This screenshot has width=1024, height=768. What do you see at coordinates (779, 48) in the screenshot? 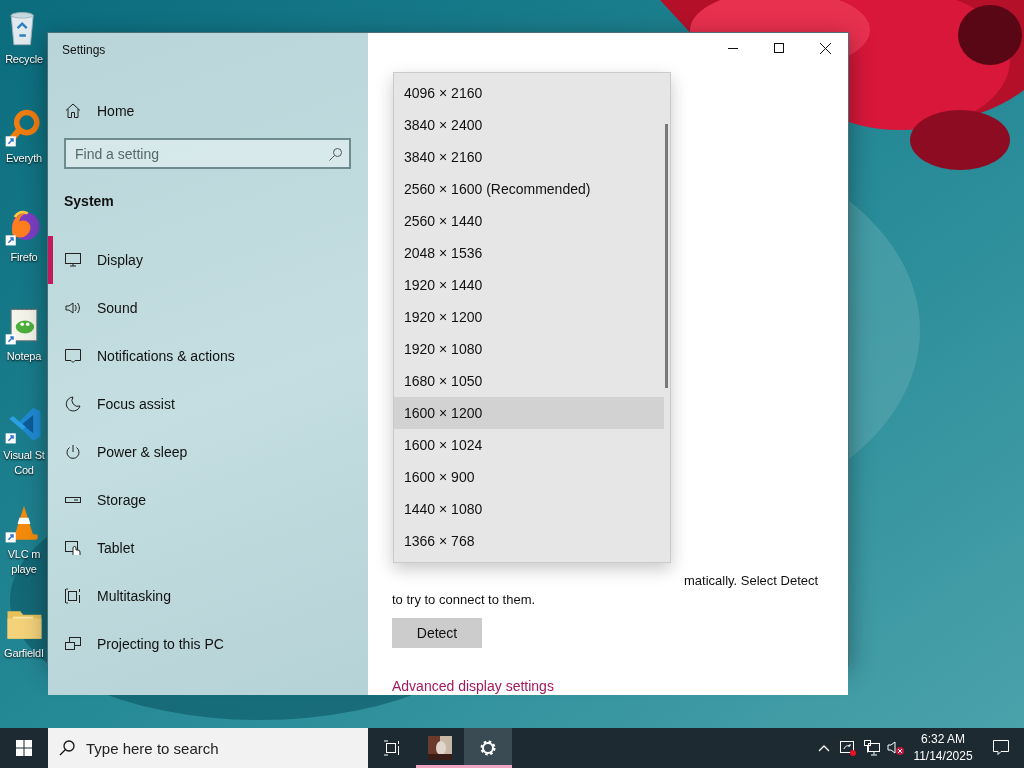
I see `maximize-icon` at bounding box center [779, 48].